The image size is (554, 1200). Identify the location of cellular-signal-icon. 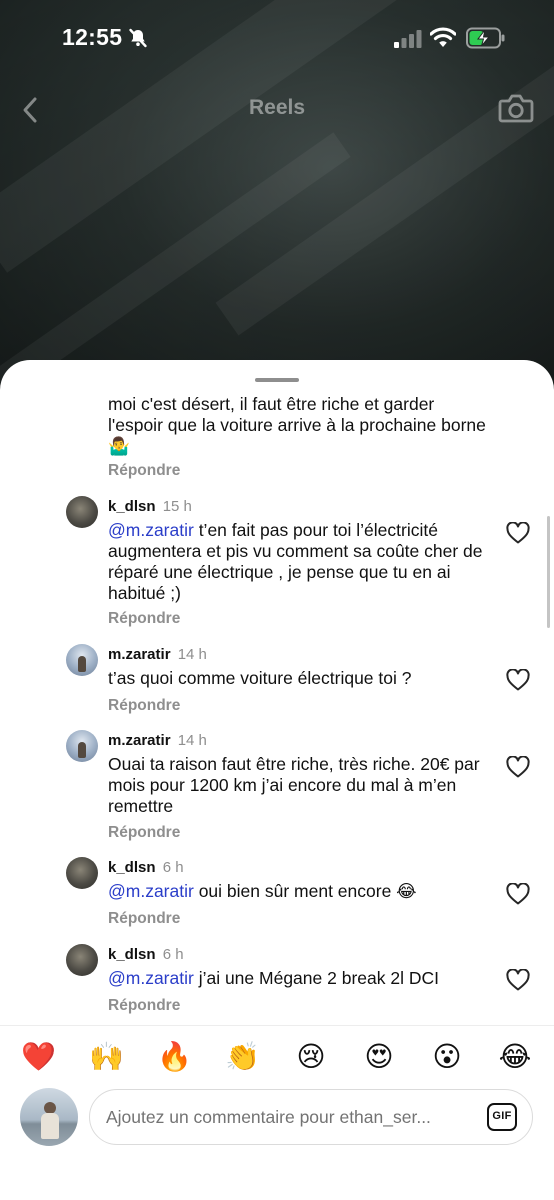
(408, 39).